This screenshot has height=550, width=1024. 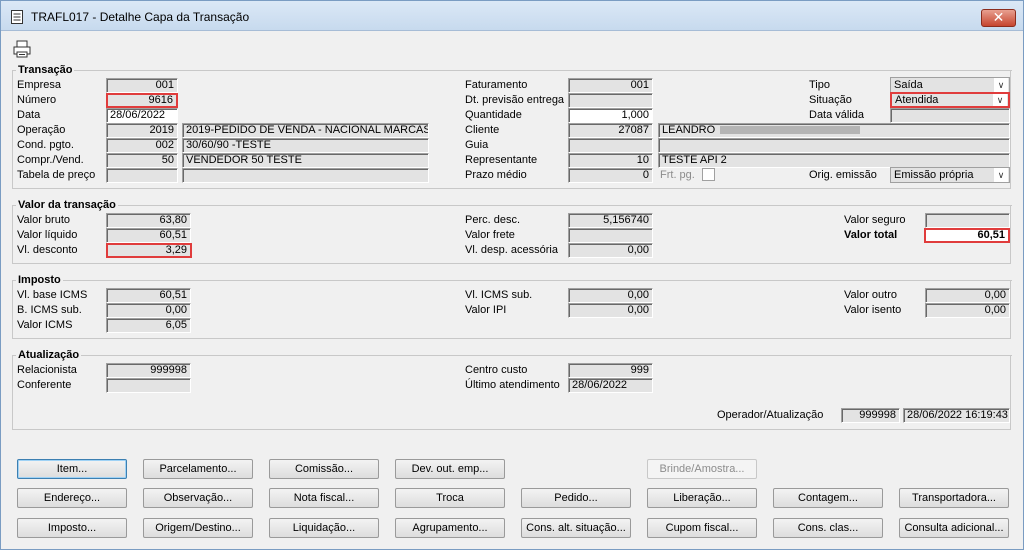 What do you see at coordinates (843, 175) in the screenshot?
I see `orig-emissao-label: Orig. emissão` at bounding box center [843, 175].